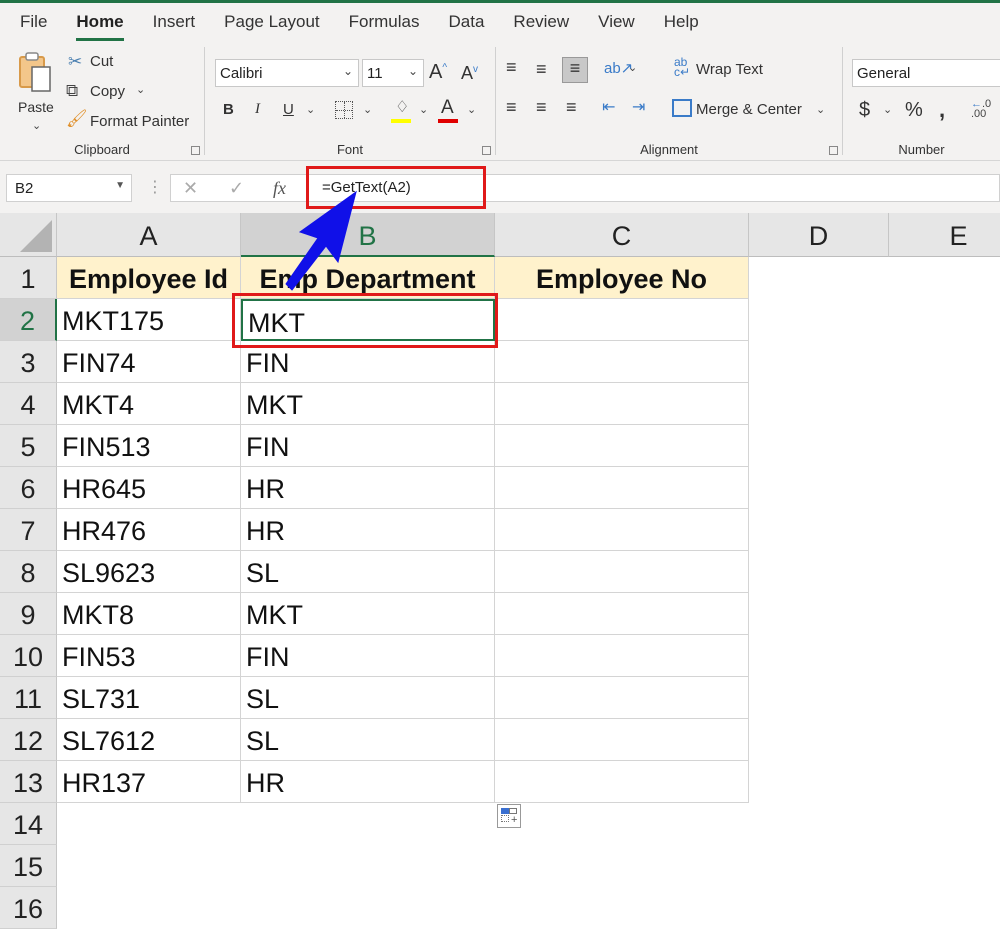 This screenshot has width=1000, height=933. I want to click on row-header-14: 14, so click(28, 824).